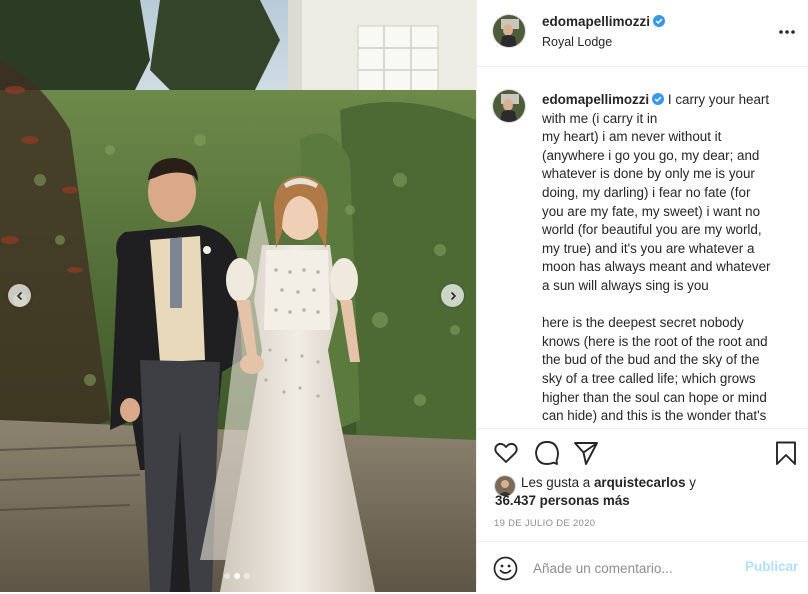 Image resolution: width=808 pixels, height=594 pixels. I want to click on location-link: Royal Lodge, so click(577, 42).